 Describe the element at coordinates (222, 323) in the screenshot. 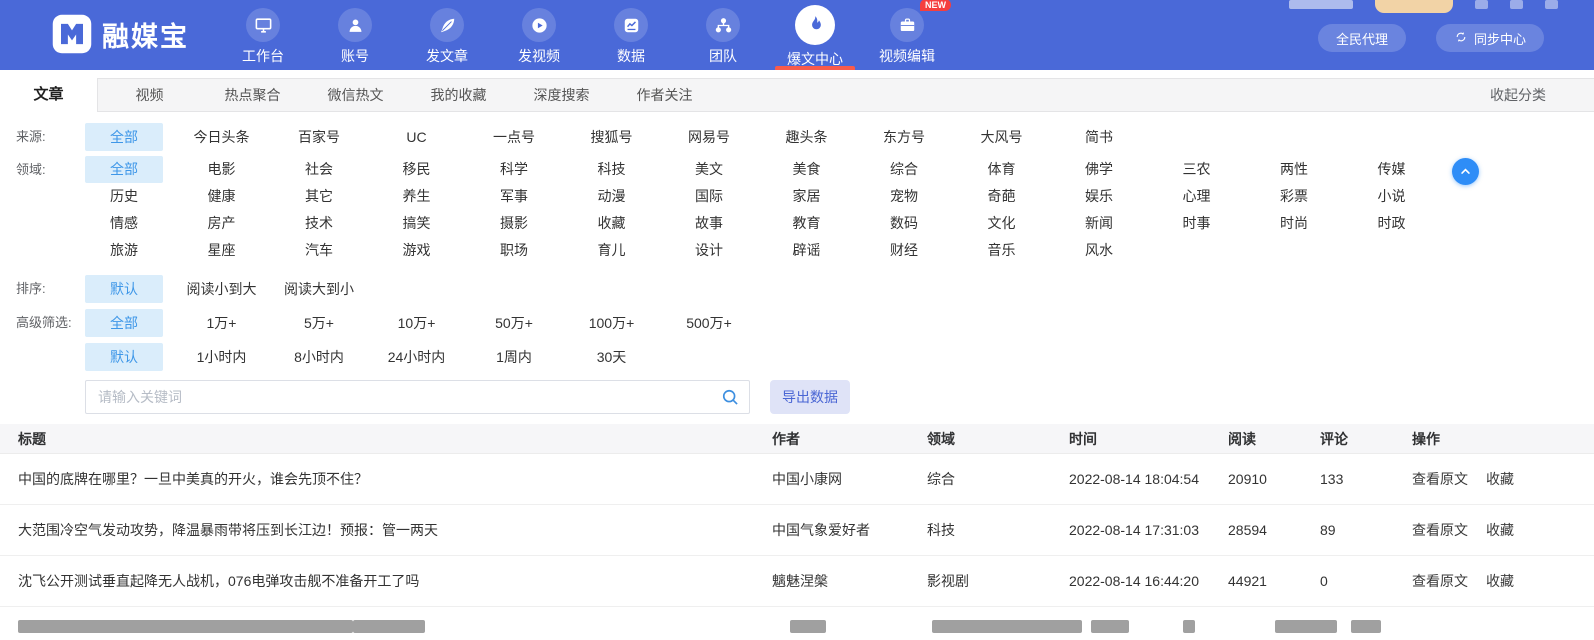

I see `reads-range-option: 1万+` at that location.